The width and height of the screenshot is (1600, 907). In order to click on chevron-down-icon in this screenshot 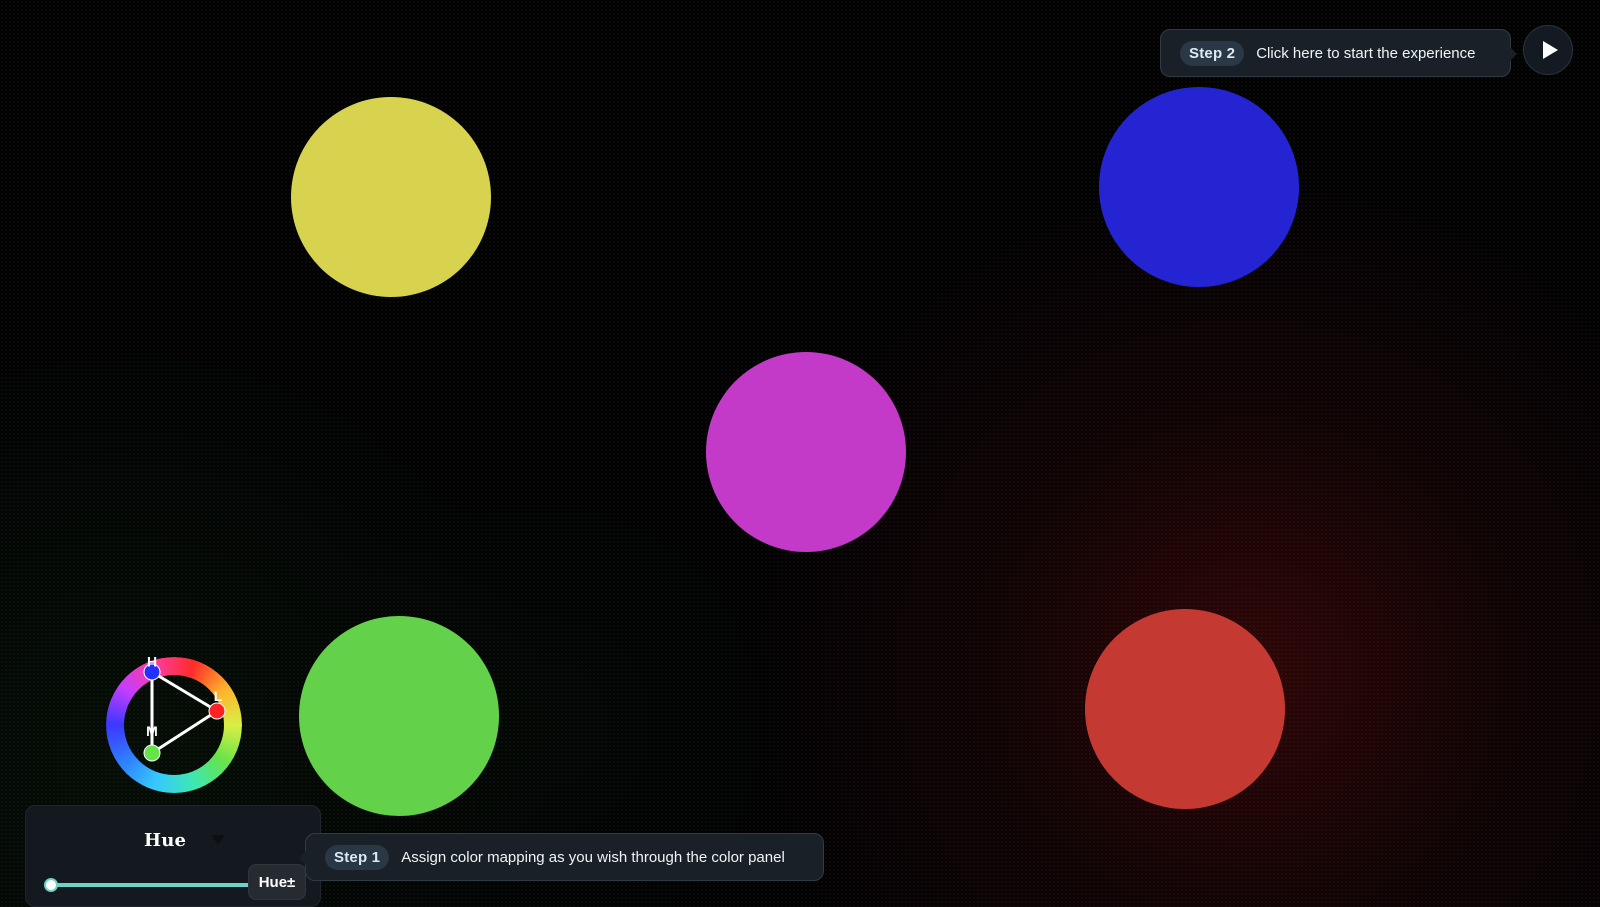, I will do `click(218, 840)`.